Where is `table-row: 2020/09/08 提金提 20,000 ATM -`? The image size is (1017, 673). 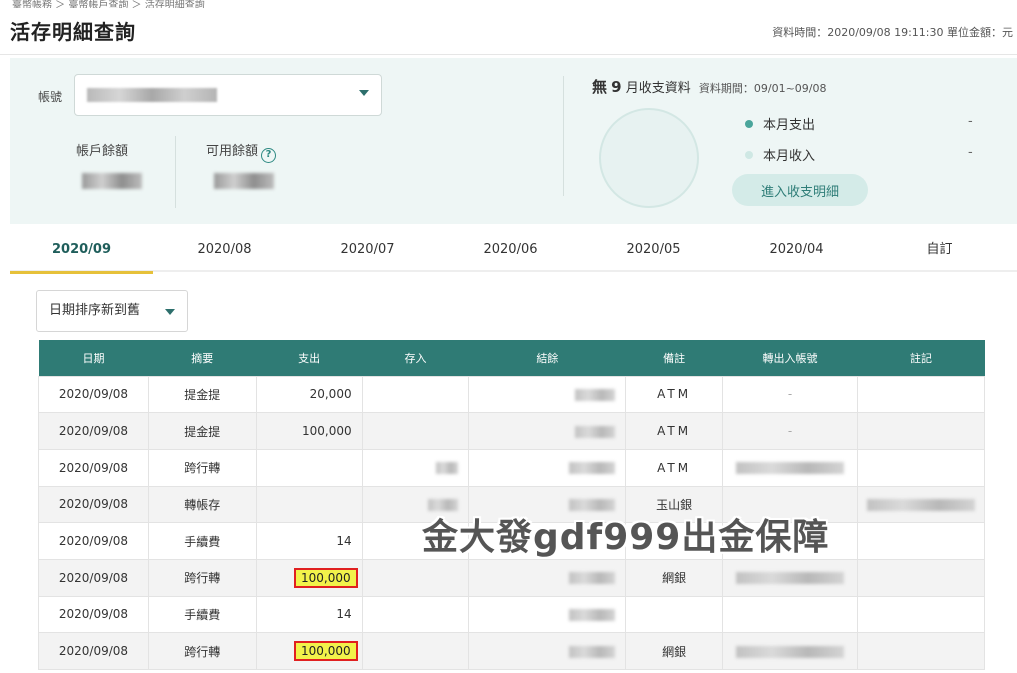 table-row: 2020/09/08 提金提 20,000 ATM - is located at coordinates (511, 394).